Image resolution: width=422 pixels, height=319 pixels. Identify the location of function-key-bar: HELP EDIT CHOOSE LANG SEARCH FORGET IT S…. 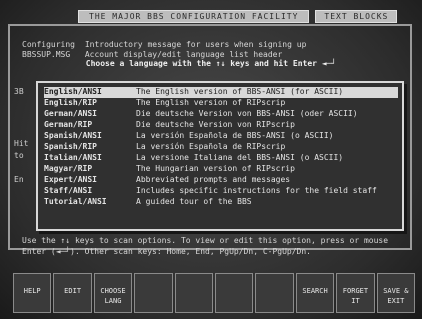
(214, 293).